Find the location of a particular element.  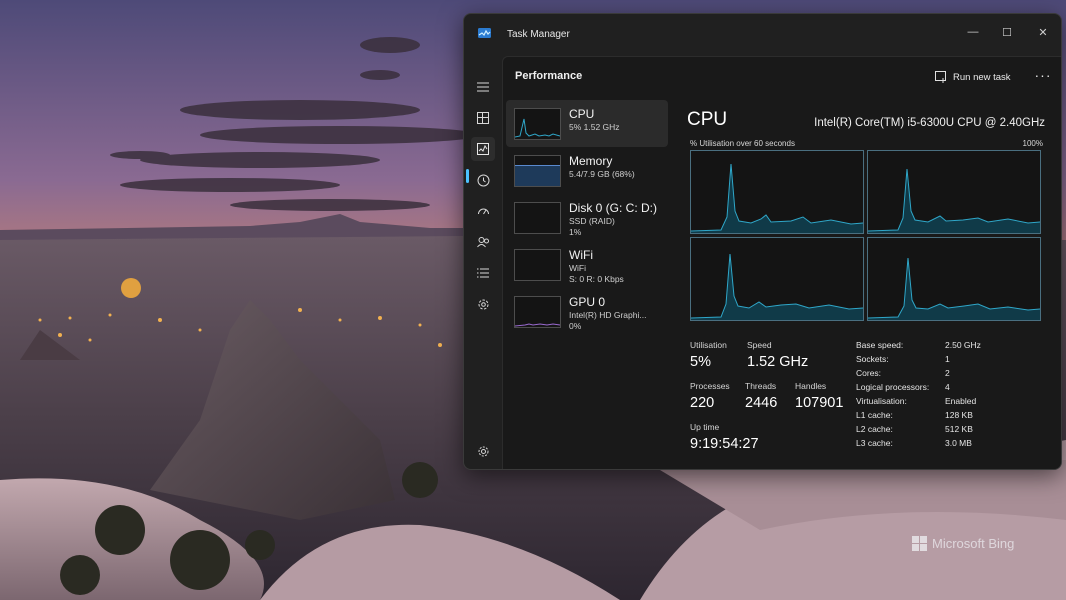

nav-users is located at coordinates (483, 242).